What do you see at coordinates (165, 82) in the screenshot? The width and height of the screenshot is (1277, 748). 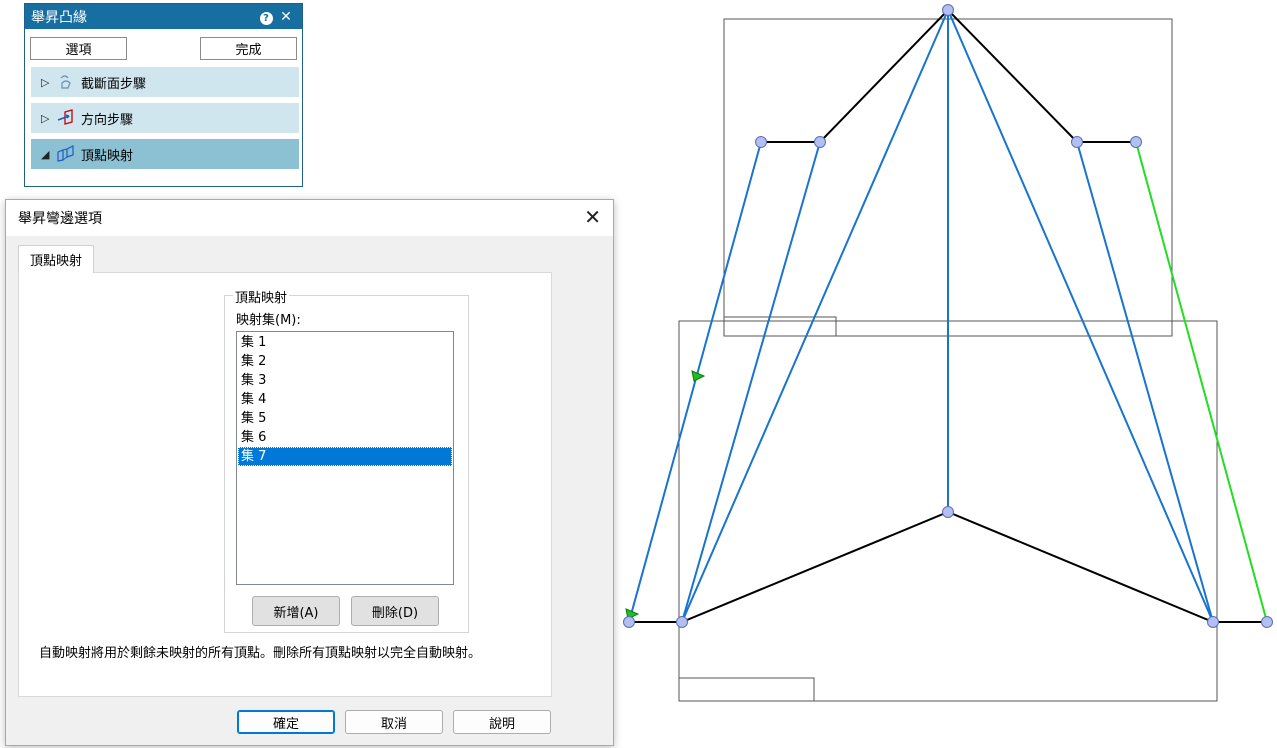 I see `step-section: ▷ 截斷面步驟` at bounding box center [165, 82].